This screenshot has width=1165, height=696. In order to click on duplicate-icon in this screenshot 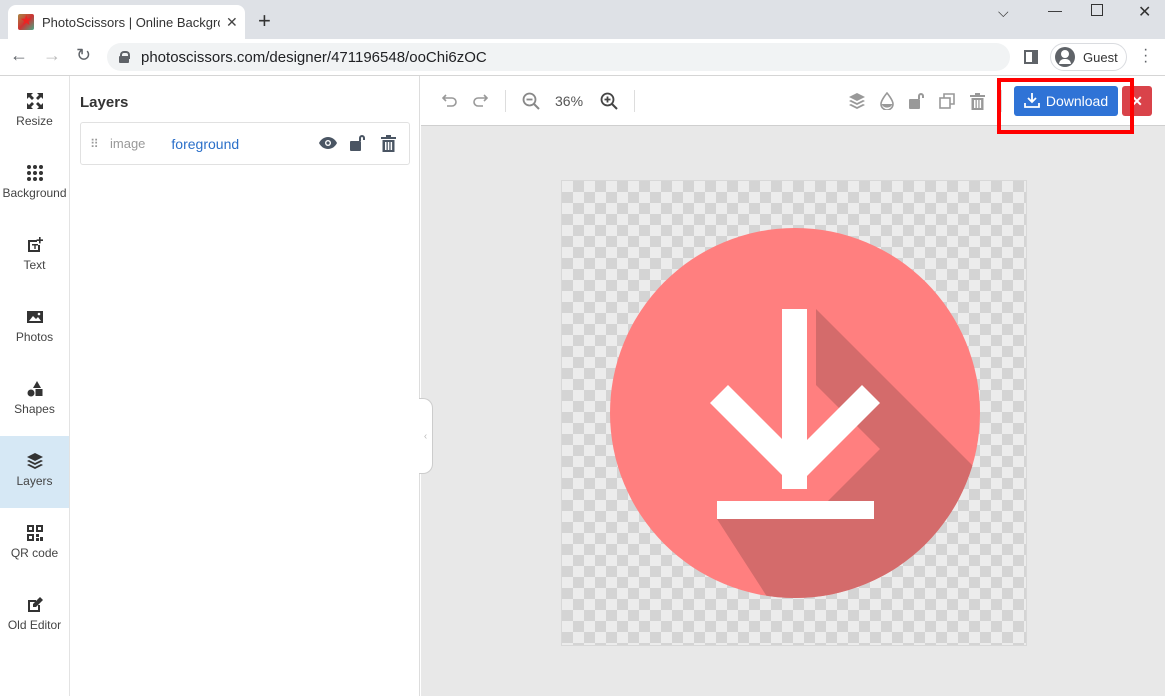, I will do `click(947, 101)`.